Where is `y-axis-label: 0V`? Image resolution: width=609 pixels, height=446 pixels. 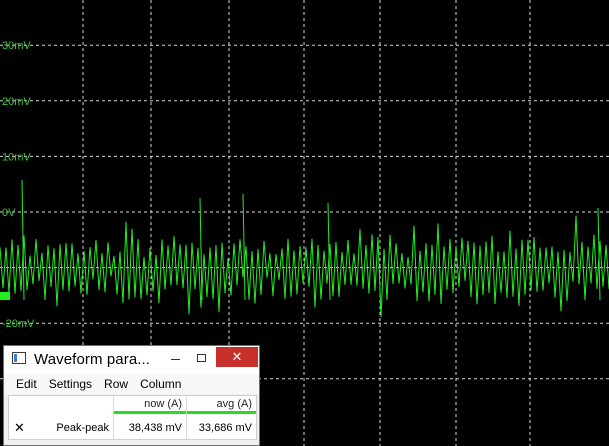
y-axis-label: 0V is located at coordinates (9, 213).